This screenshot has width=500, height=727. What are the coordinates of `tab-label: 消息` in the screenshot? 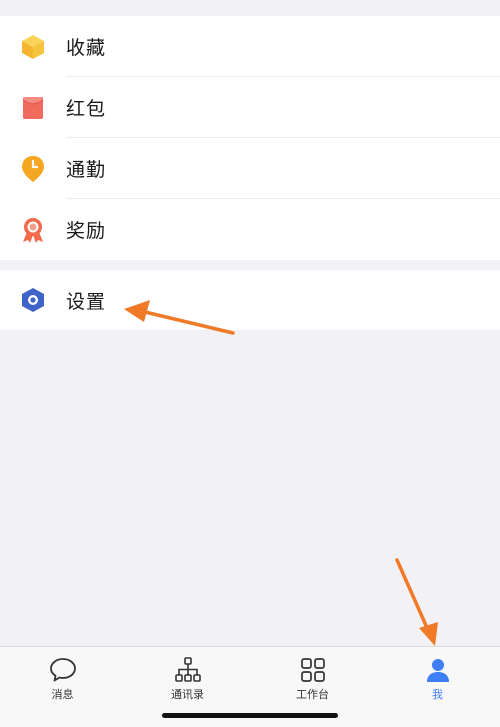 It's located at (62, 694).